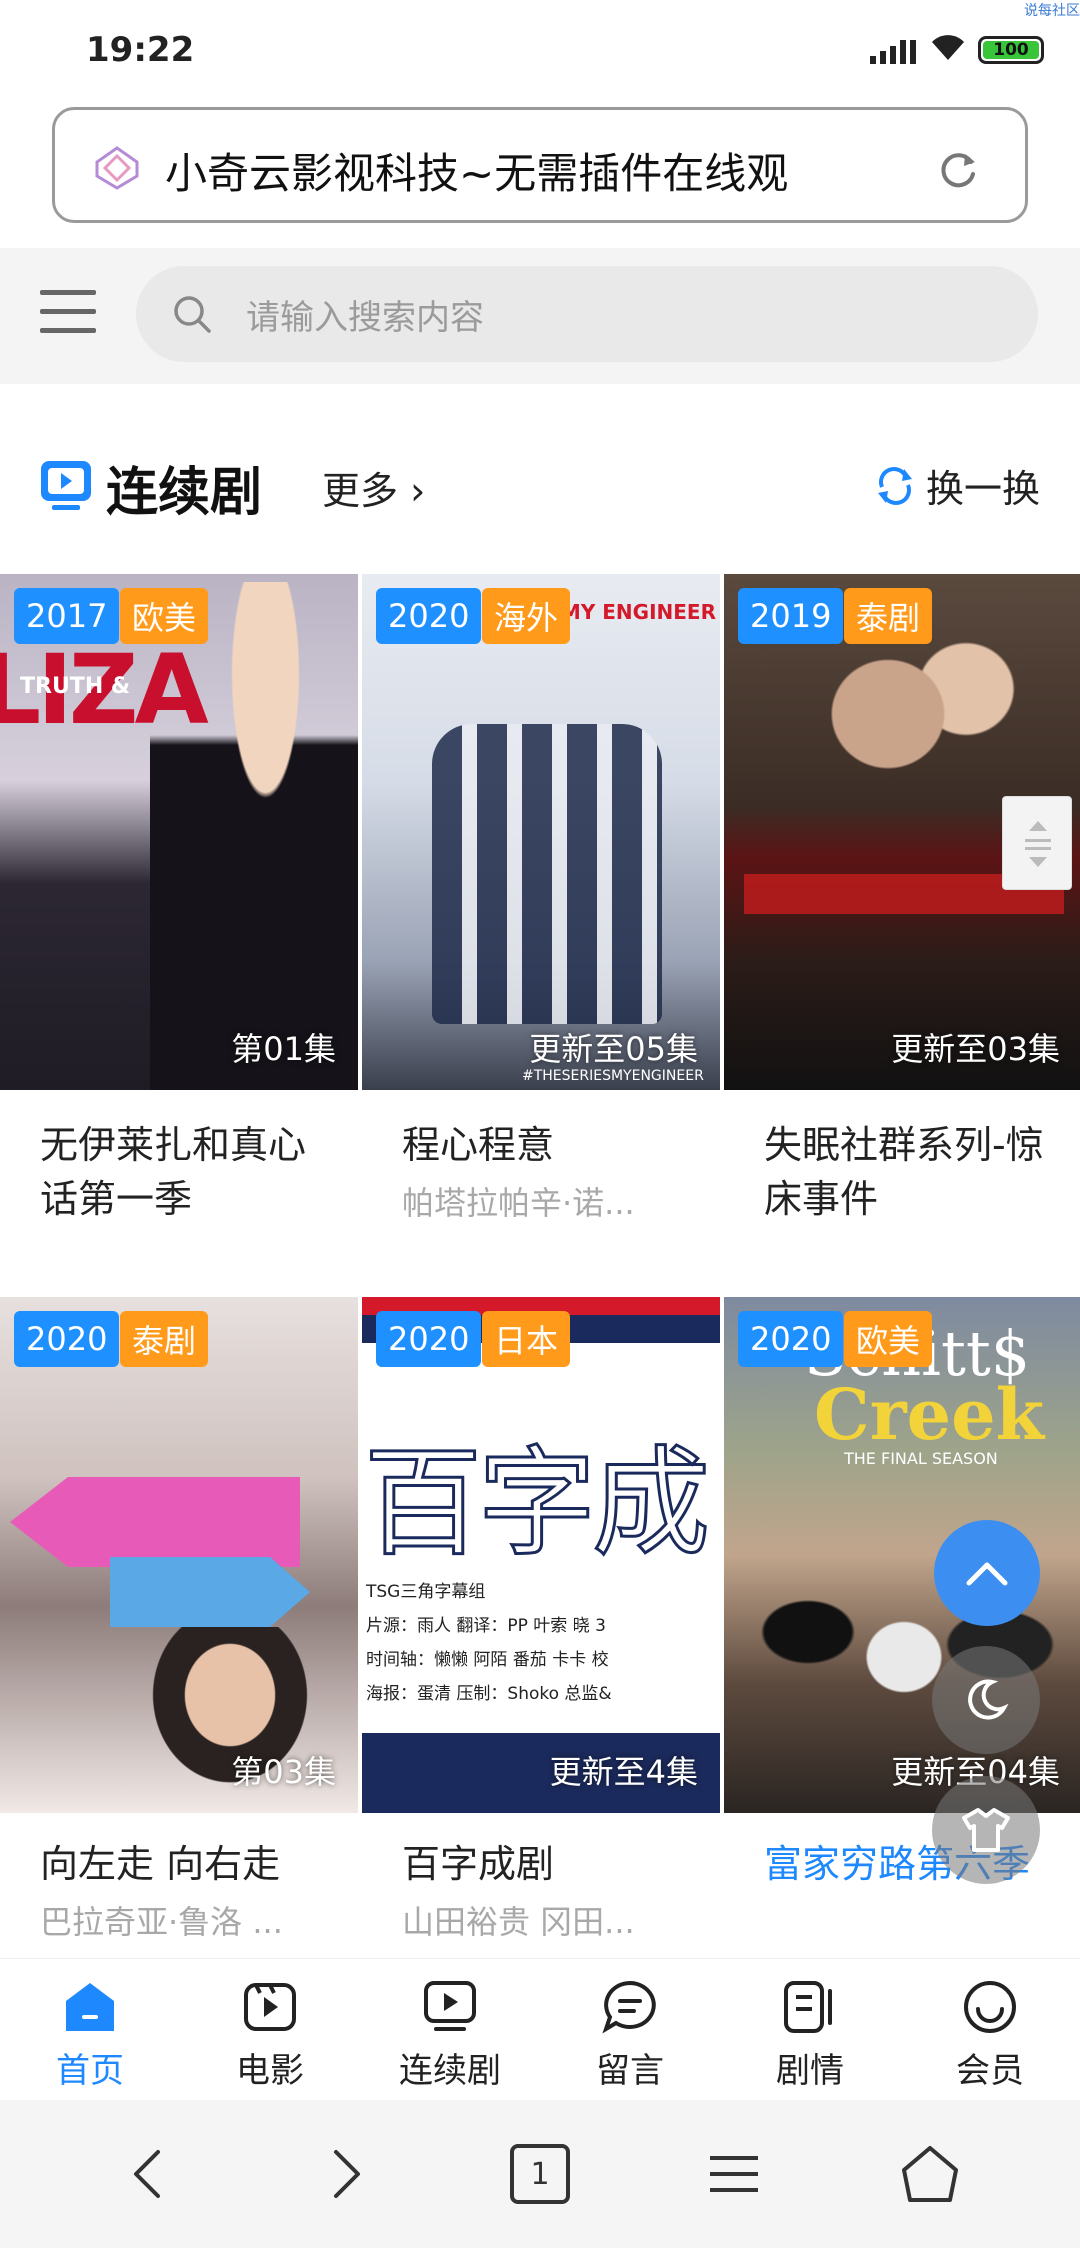 The width and height of the screenshot is (1080, 2248). I want to click on theme-button, so click(986, 1830).